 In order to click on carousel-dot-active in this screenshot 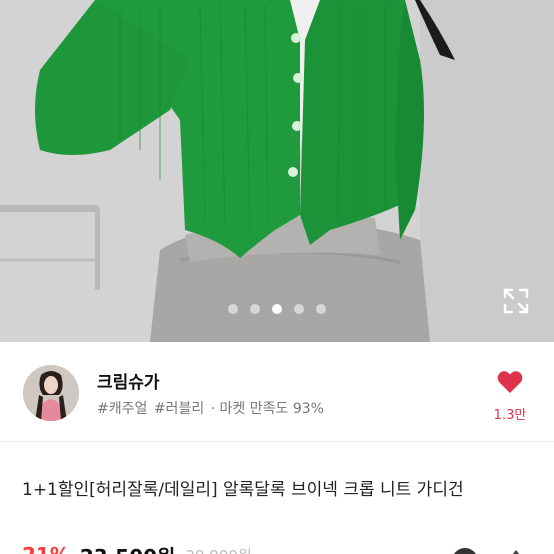, I will do `click(277, 309)`.